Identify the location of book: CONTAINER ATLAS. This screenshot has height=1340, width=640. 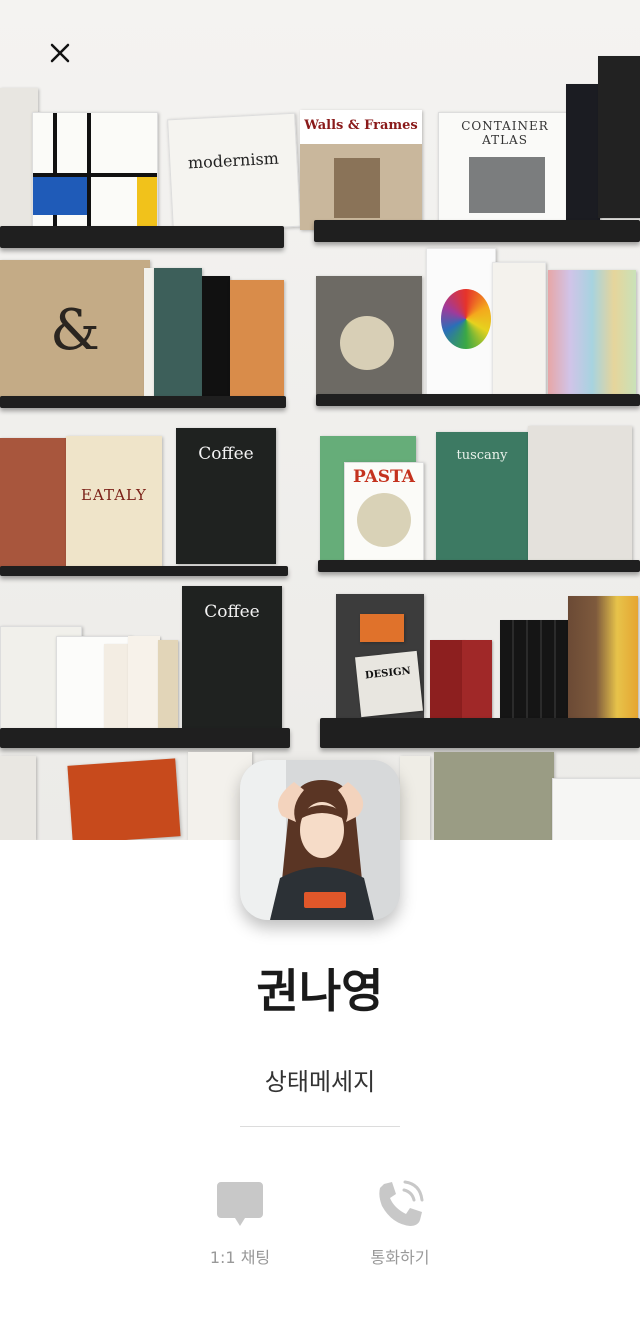
(505, 167).